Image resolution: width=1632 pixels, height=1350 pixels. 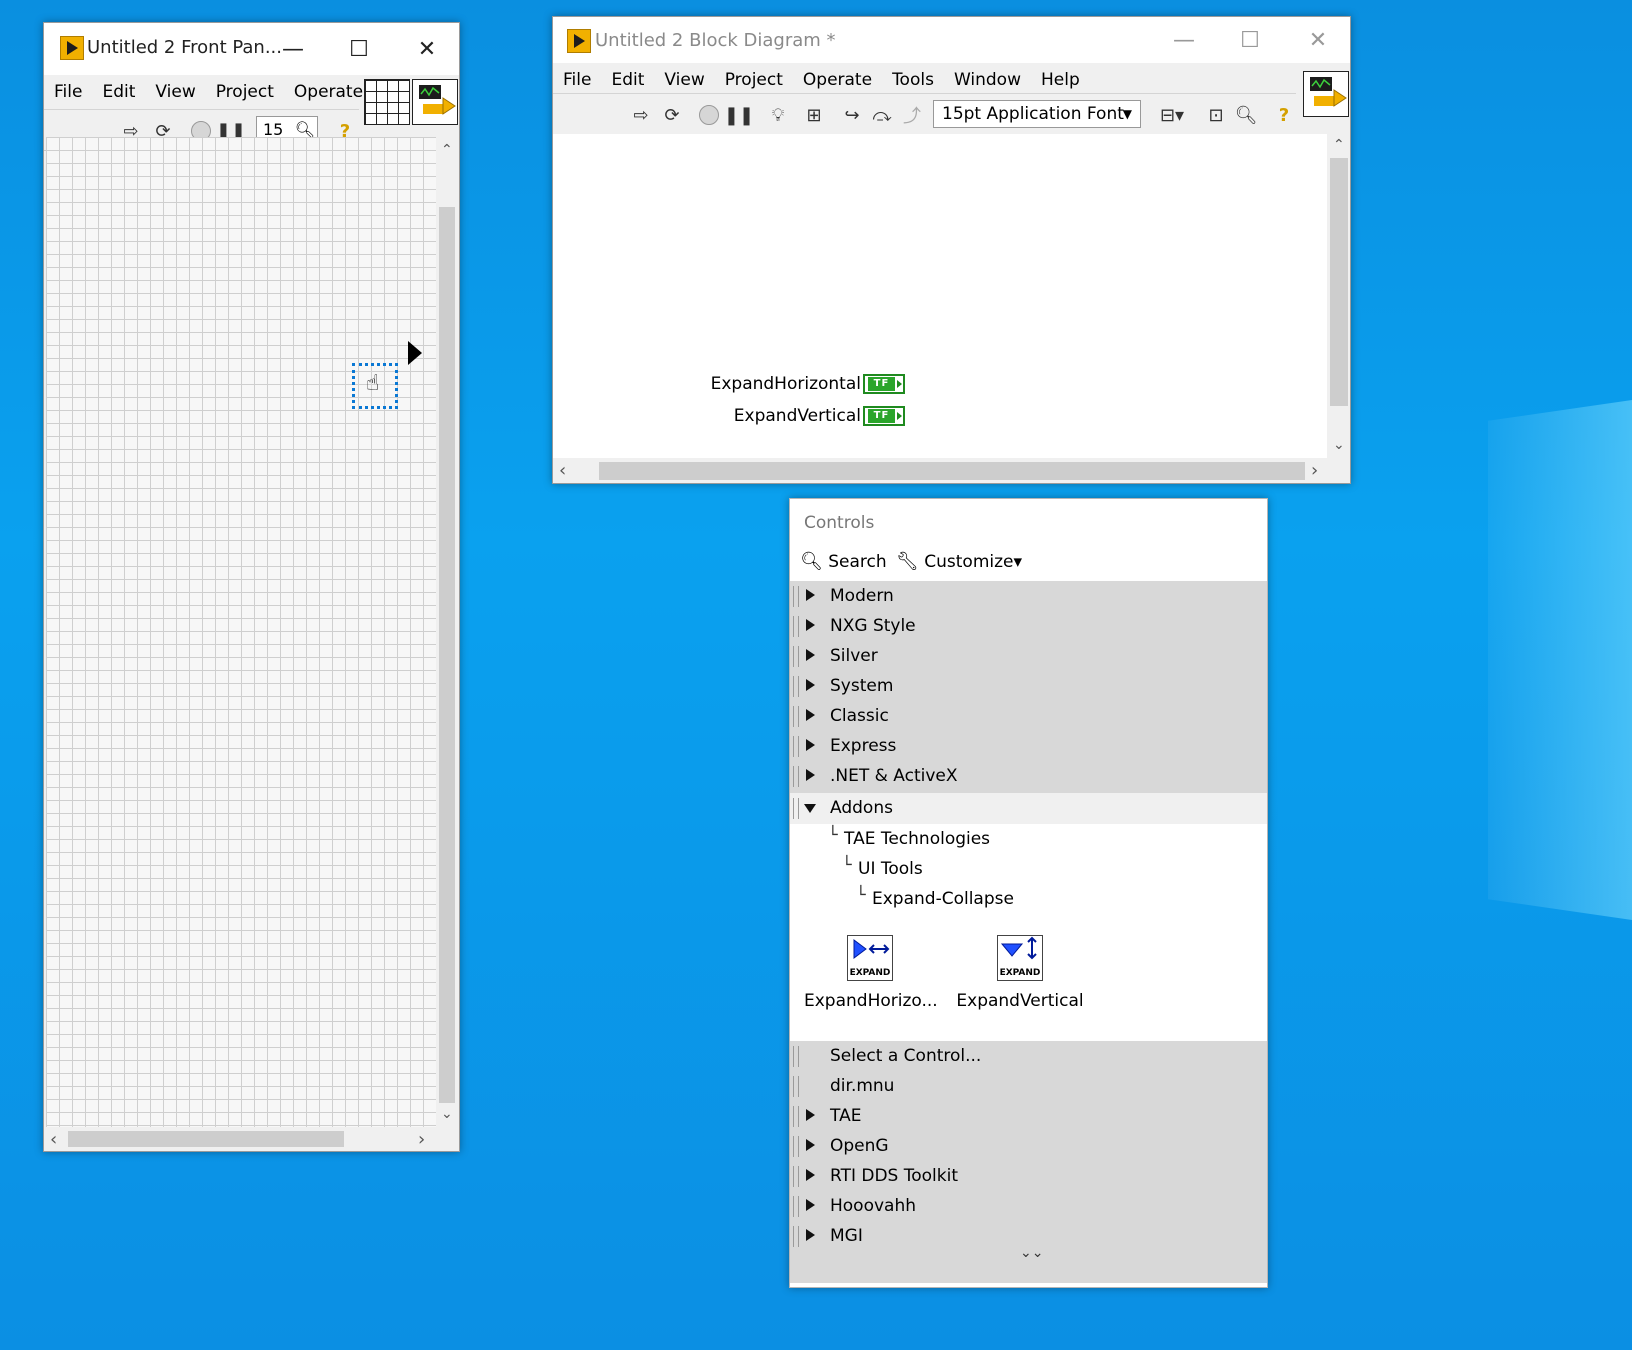 What do you see at coordinates (940, 296) in the screenshot?
I see `block-diagram-canvas: ExpandHorizontal TF ExpandVertical TF` at bounding box center [940, 296].